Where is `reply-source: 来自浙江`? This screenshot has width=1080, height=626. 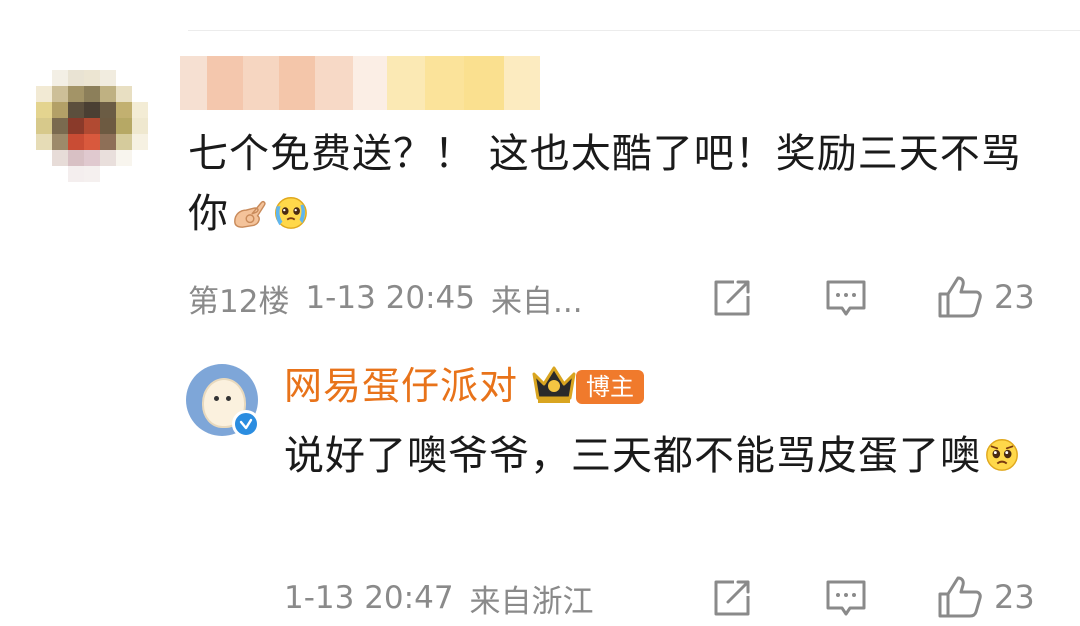
reply-source: 来自浙江 is located at coordinates (531, 601).